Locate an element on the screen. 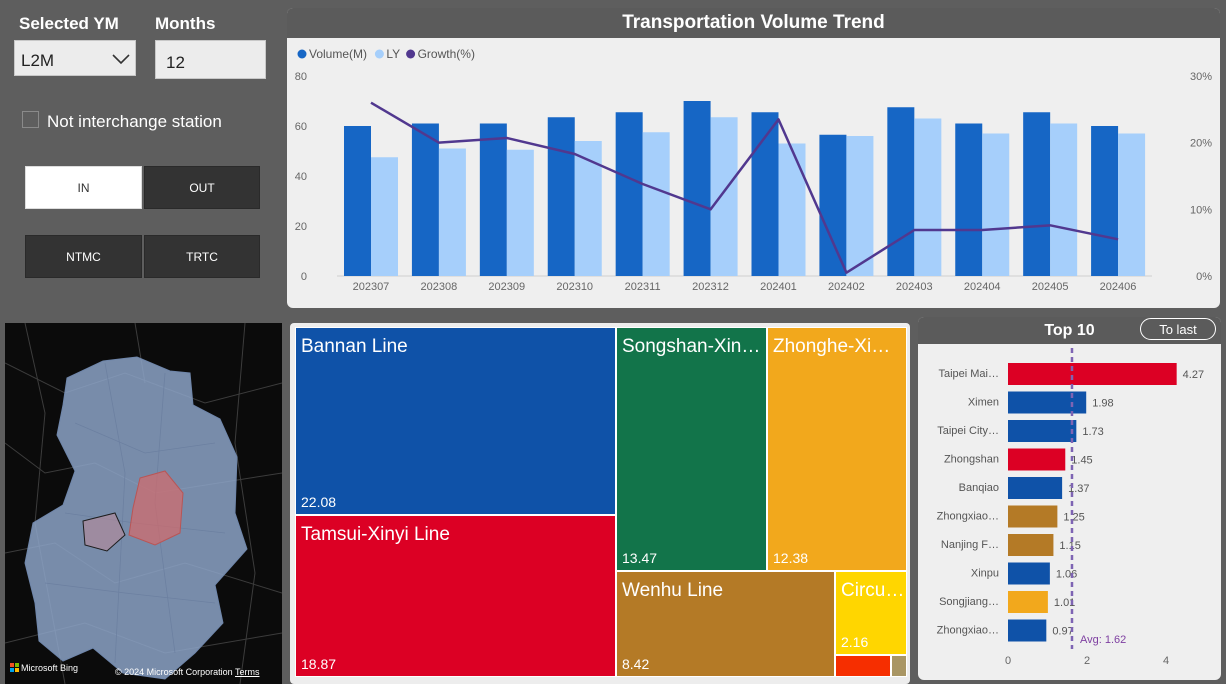 This screenshot has width=1226, height=684. top10-value-label: 1.15 is located at coordinates (1069, 546).